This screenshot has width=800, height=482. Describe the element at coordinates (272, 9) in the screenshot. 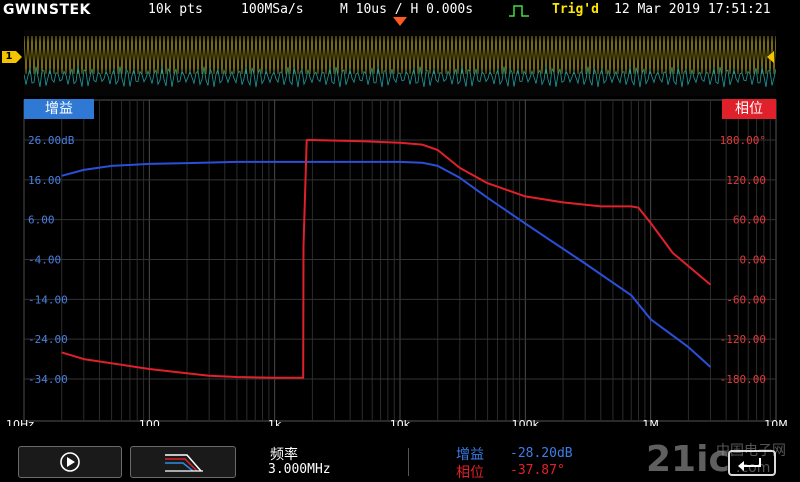

I see `sample-rate: 100MSa/s` at that location.